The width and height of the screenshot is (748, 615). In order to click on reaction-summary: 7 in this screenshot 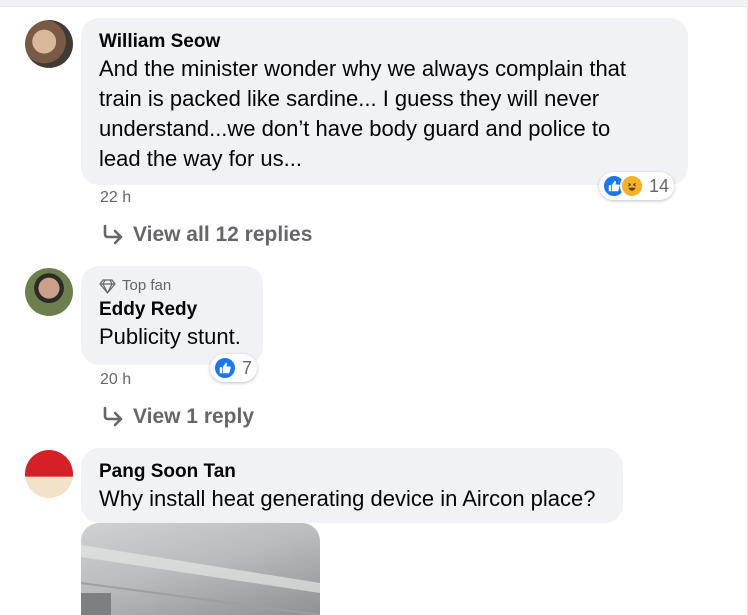, I will do `click(234, 368)`.